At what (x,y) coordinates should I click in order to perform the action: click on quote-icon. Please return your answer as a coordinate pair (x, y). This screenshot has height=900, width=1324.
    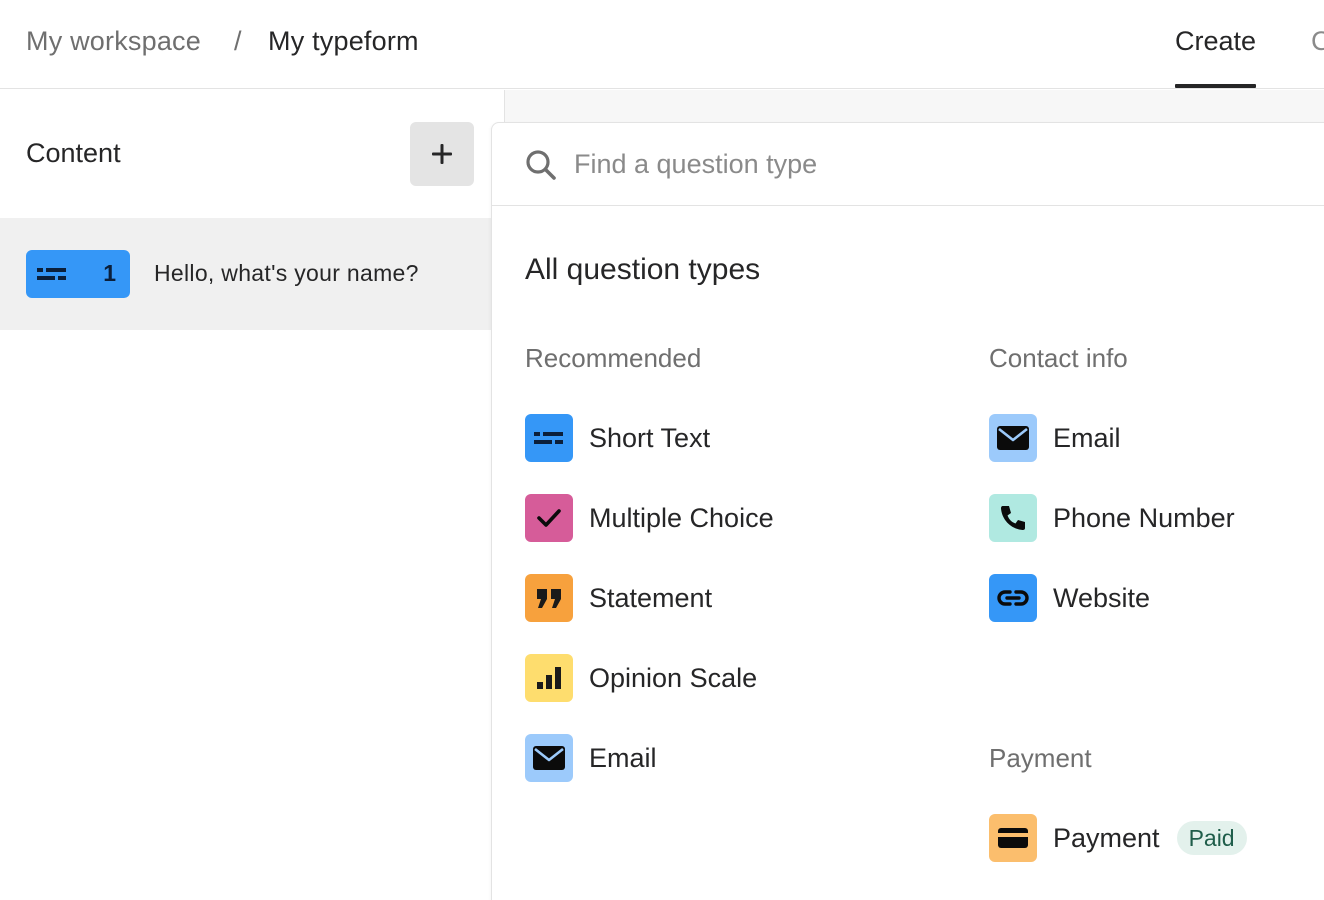
    Looking at the image, I should click on (549, 598).